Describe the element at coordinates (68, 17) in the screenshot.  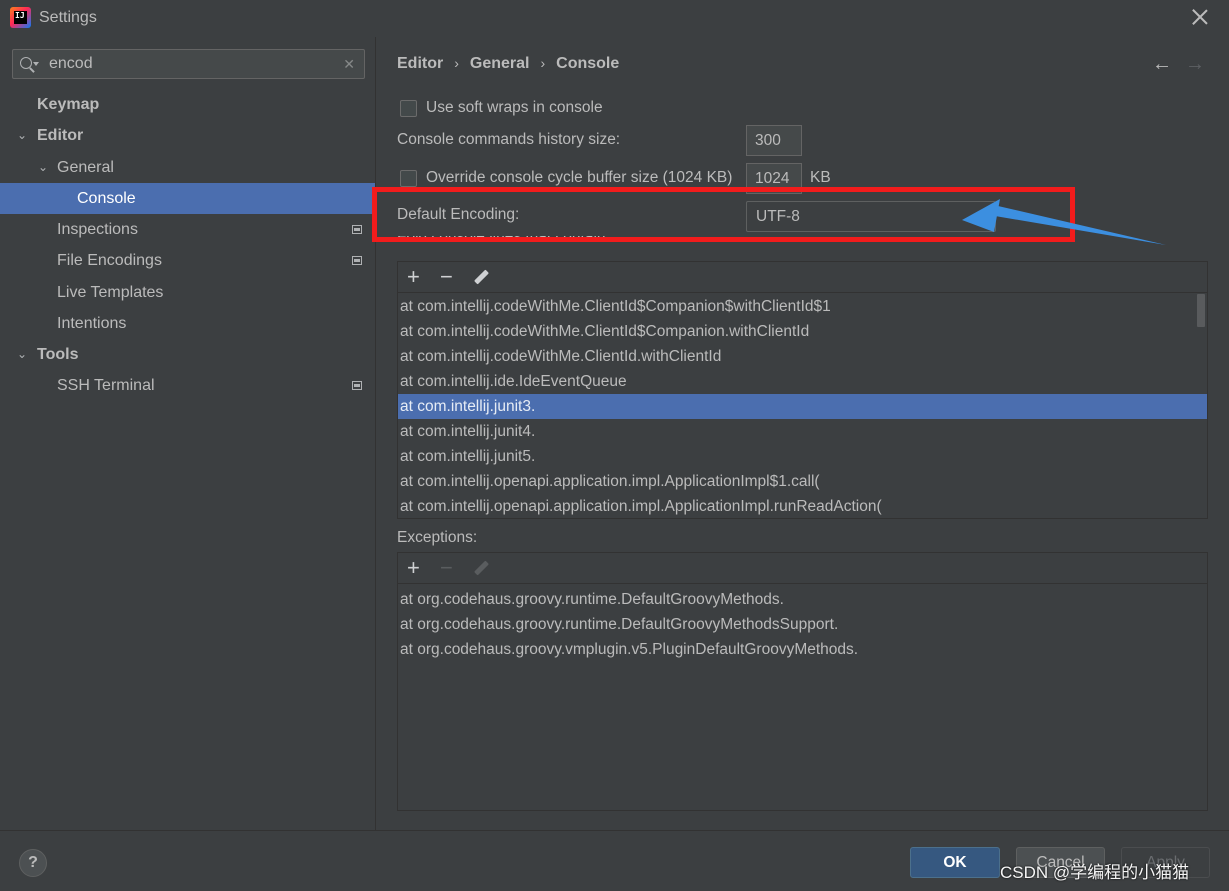
I see `window-title: Settings` at that location.